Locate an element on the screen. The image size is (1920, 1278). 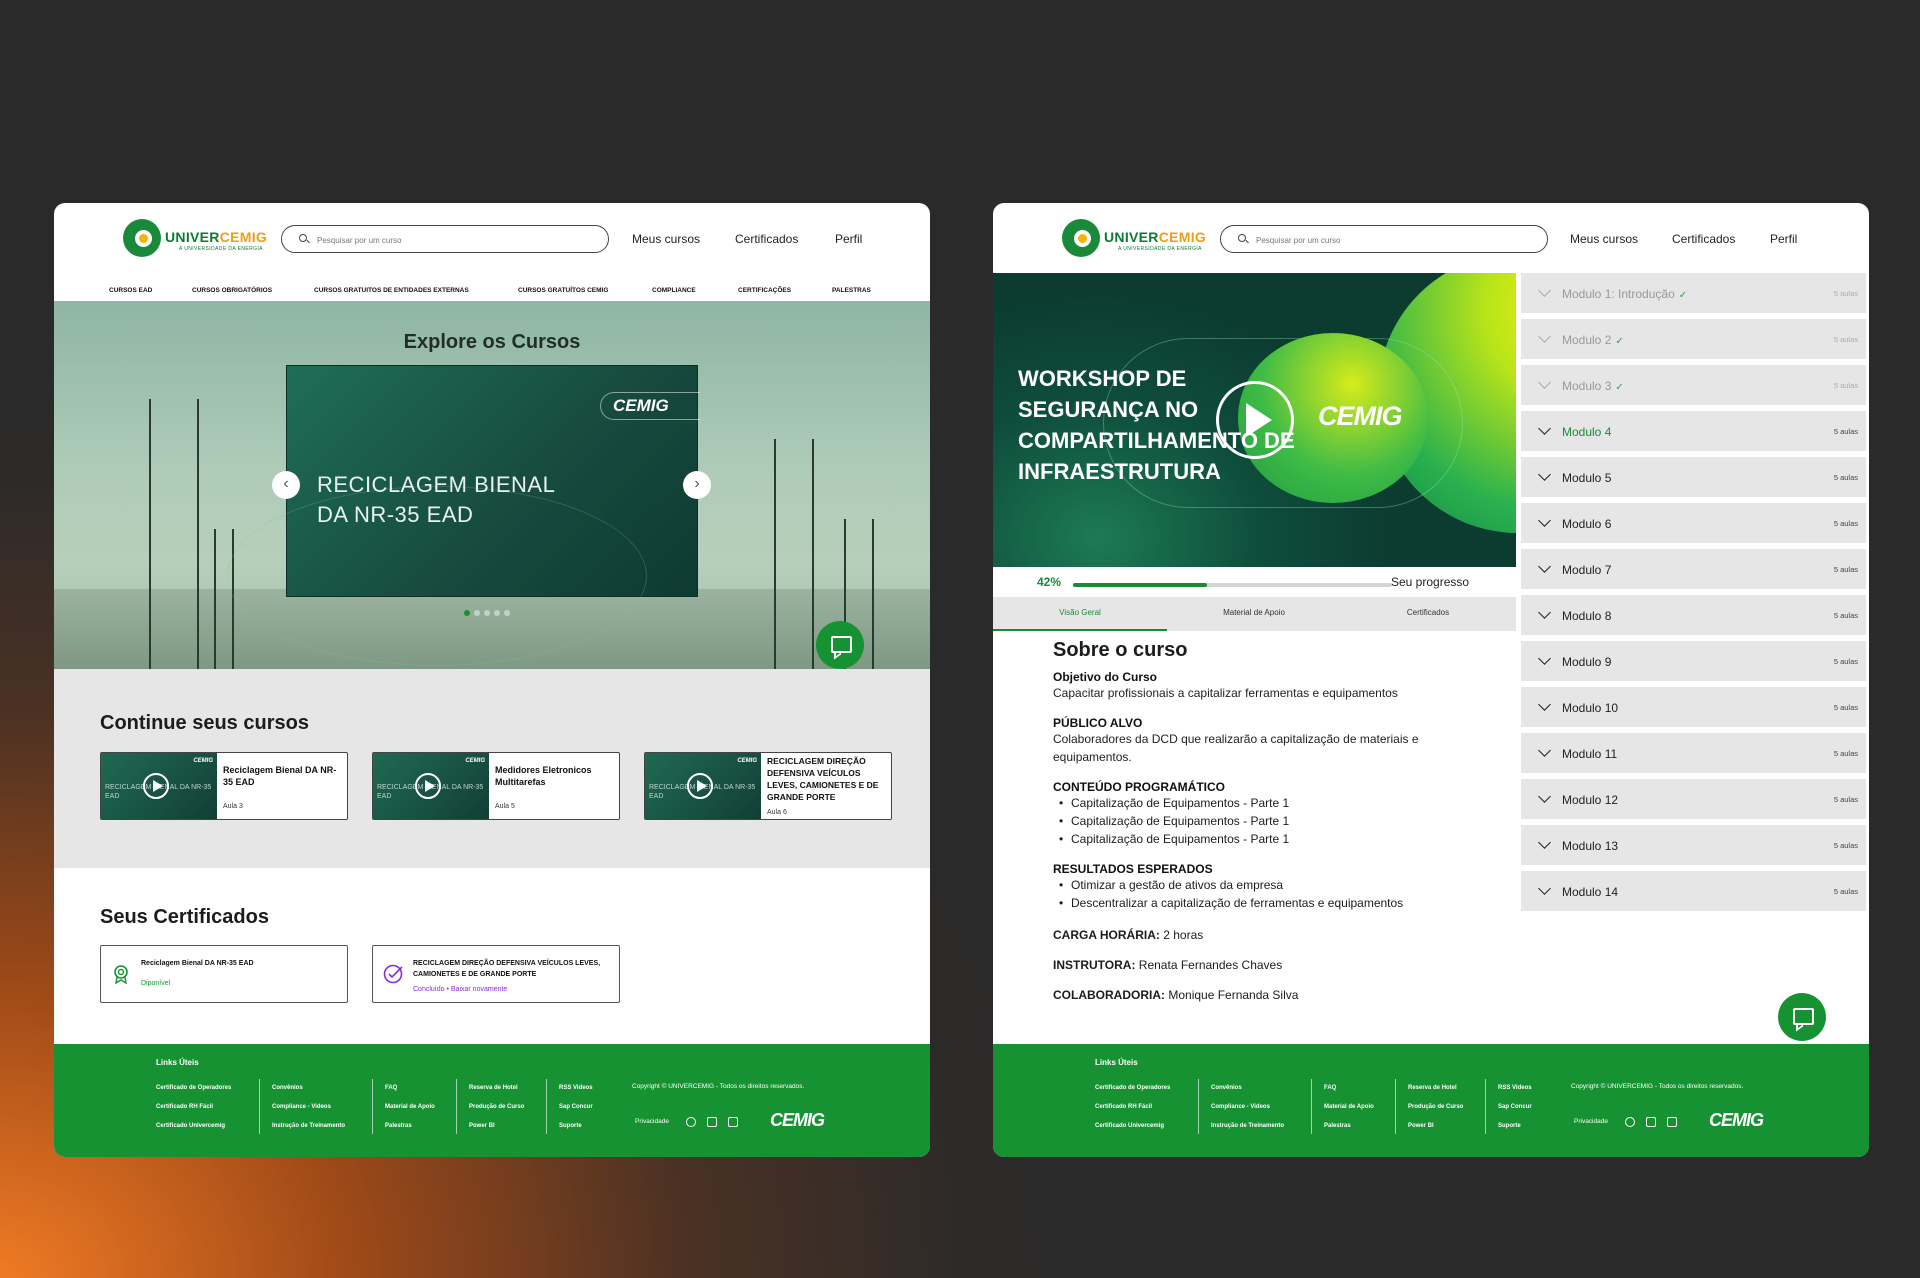
module-item: Modulo 1: Introdução ✓ 5 aulas is located at coordinates (1693, 293).